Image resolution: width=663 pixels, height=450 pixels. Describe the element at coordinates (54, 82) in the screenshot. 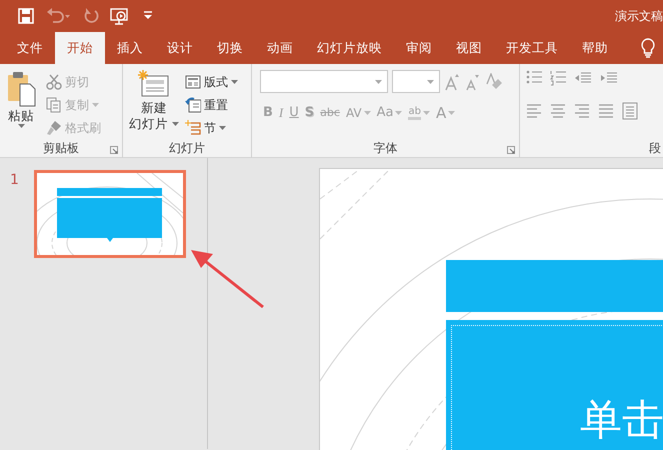

I see `scissors-icon` at that location.